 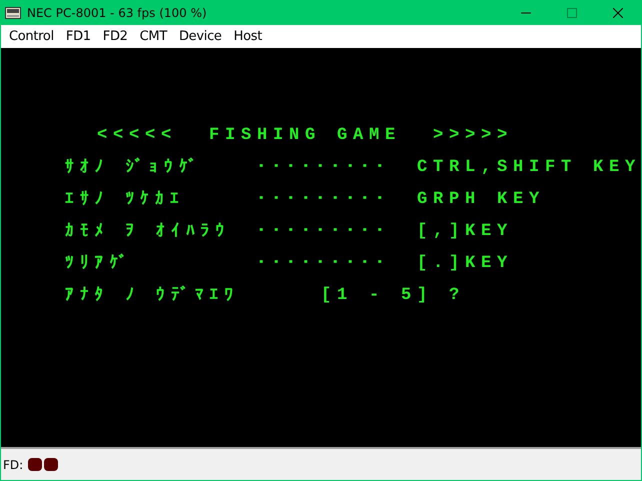 What do you see at coordinates (117, 13) in the screenshot?
I see `window-title: NEC PC-8001 - 63 fps (100 %)` at bounding box center [117, 13].